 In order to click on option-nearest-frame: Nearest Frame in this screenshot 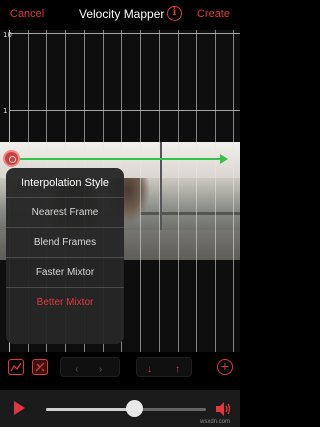, I will do `click(65, 213)`.